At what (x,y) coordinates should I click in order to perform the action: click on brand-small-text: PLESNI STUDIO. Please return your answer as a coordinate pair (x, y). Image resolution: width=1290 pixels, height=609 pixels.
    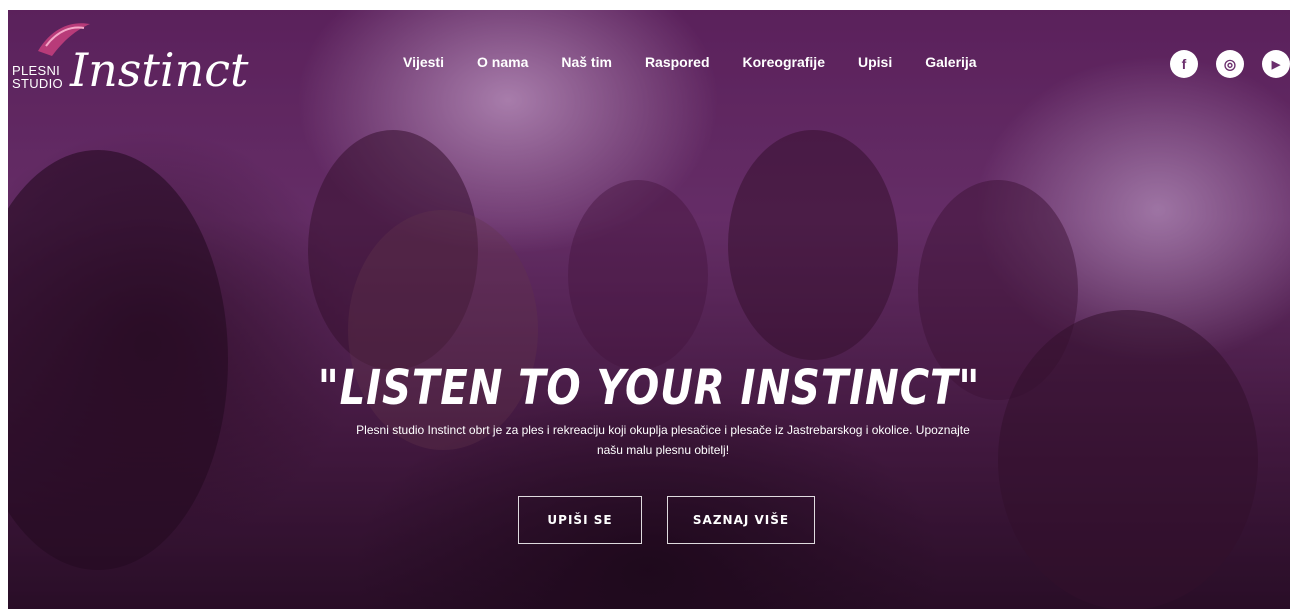
    Looking at the image, I should click on (37, 77).